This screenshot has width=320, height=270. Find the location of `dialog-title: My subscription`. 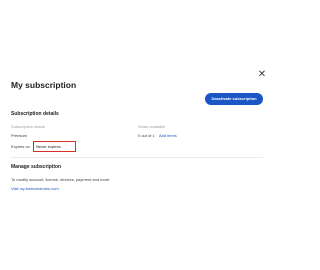

dialog-title: My subscription is located at coordinates (44, 85).